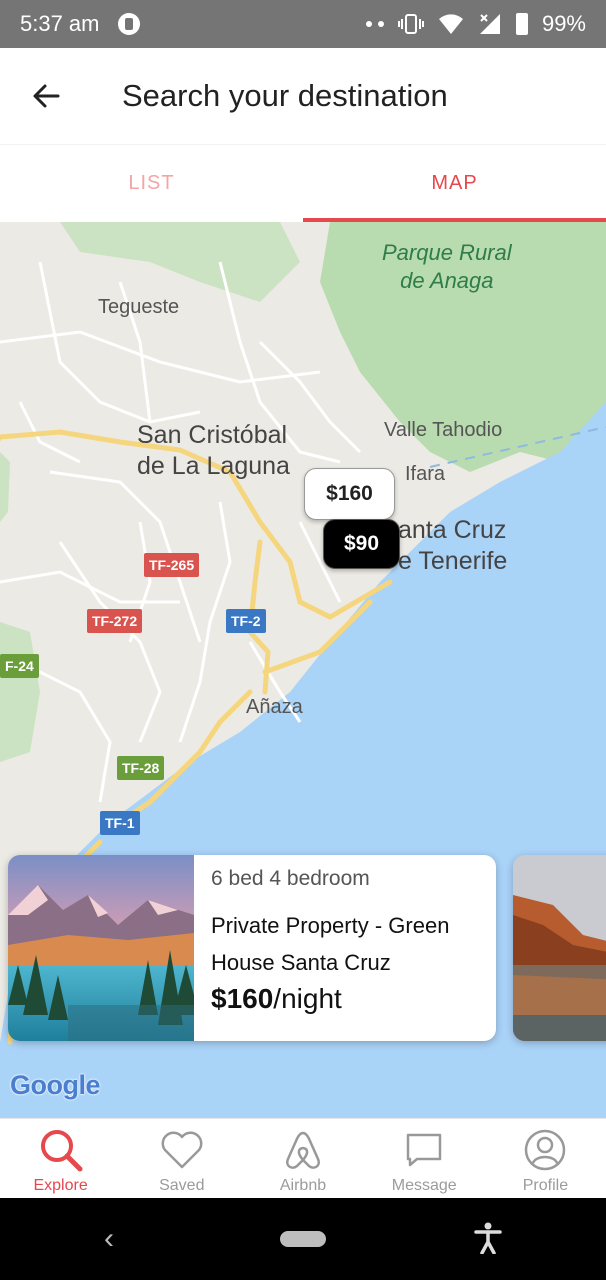 Image resolution: width=606 pixels, height=1280 pixels. Describe the element at coordinates (285, 95) in the screenshot. I see `page-title: Search your destination` at that location.